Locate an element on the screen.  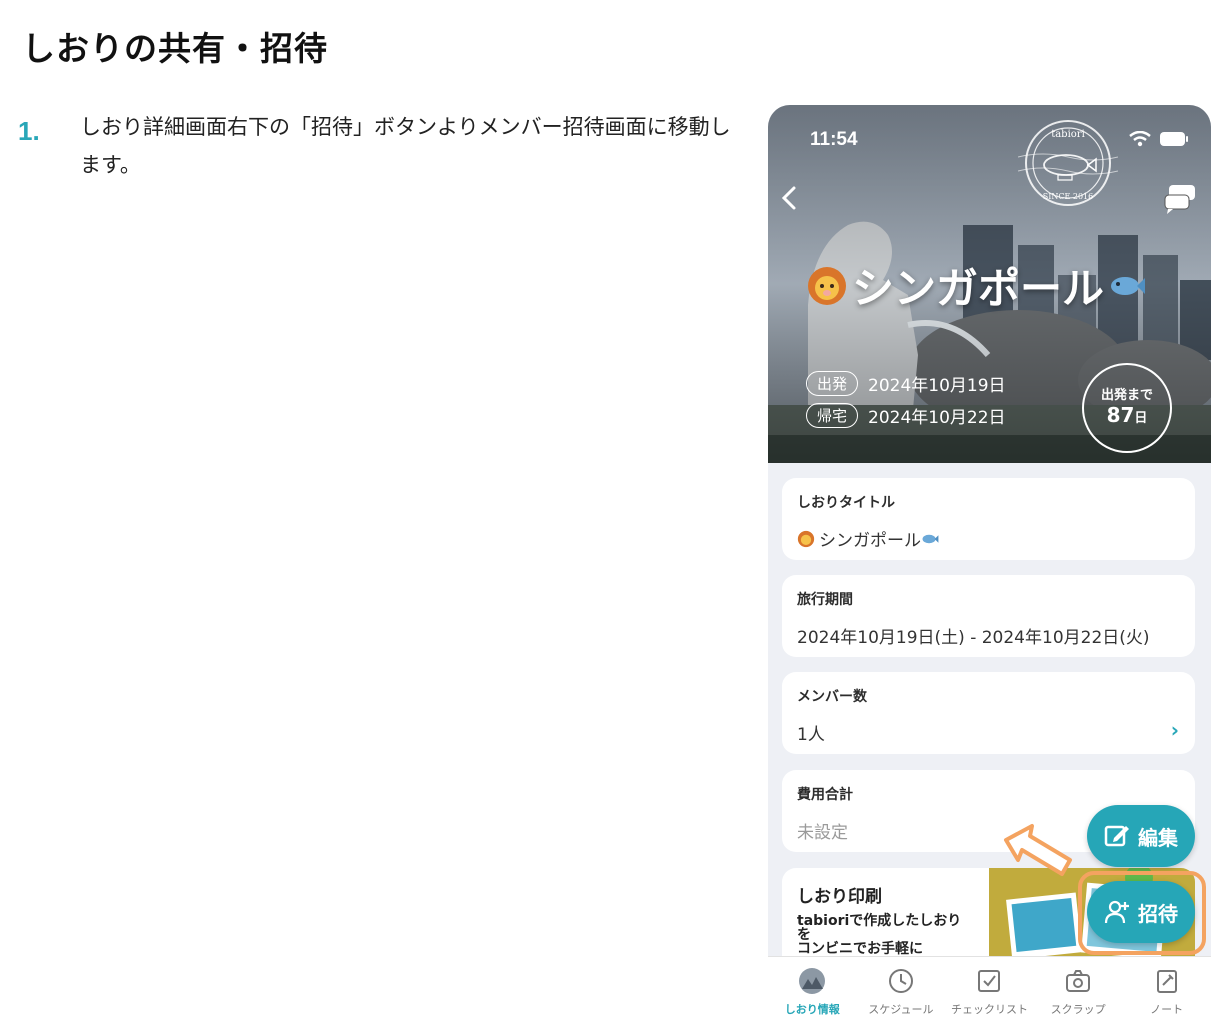
back-chevron-icon is located at coordinates (789, 198).